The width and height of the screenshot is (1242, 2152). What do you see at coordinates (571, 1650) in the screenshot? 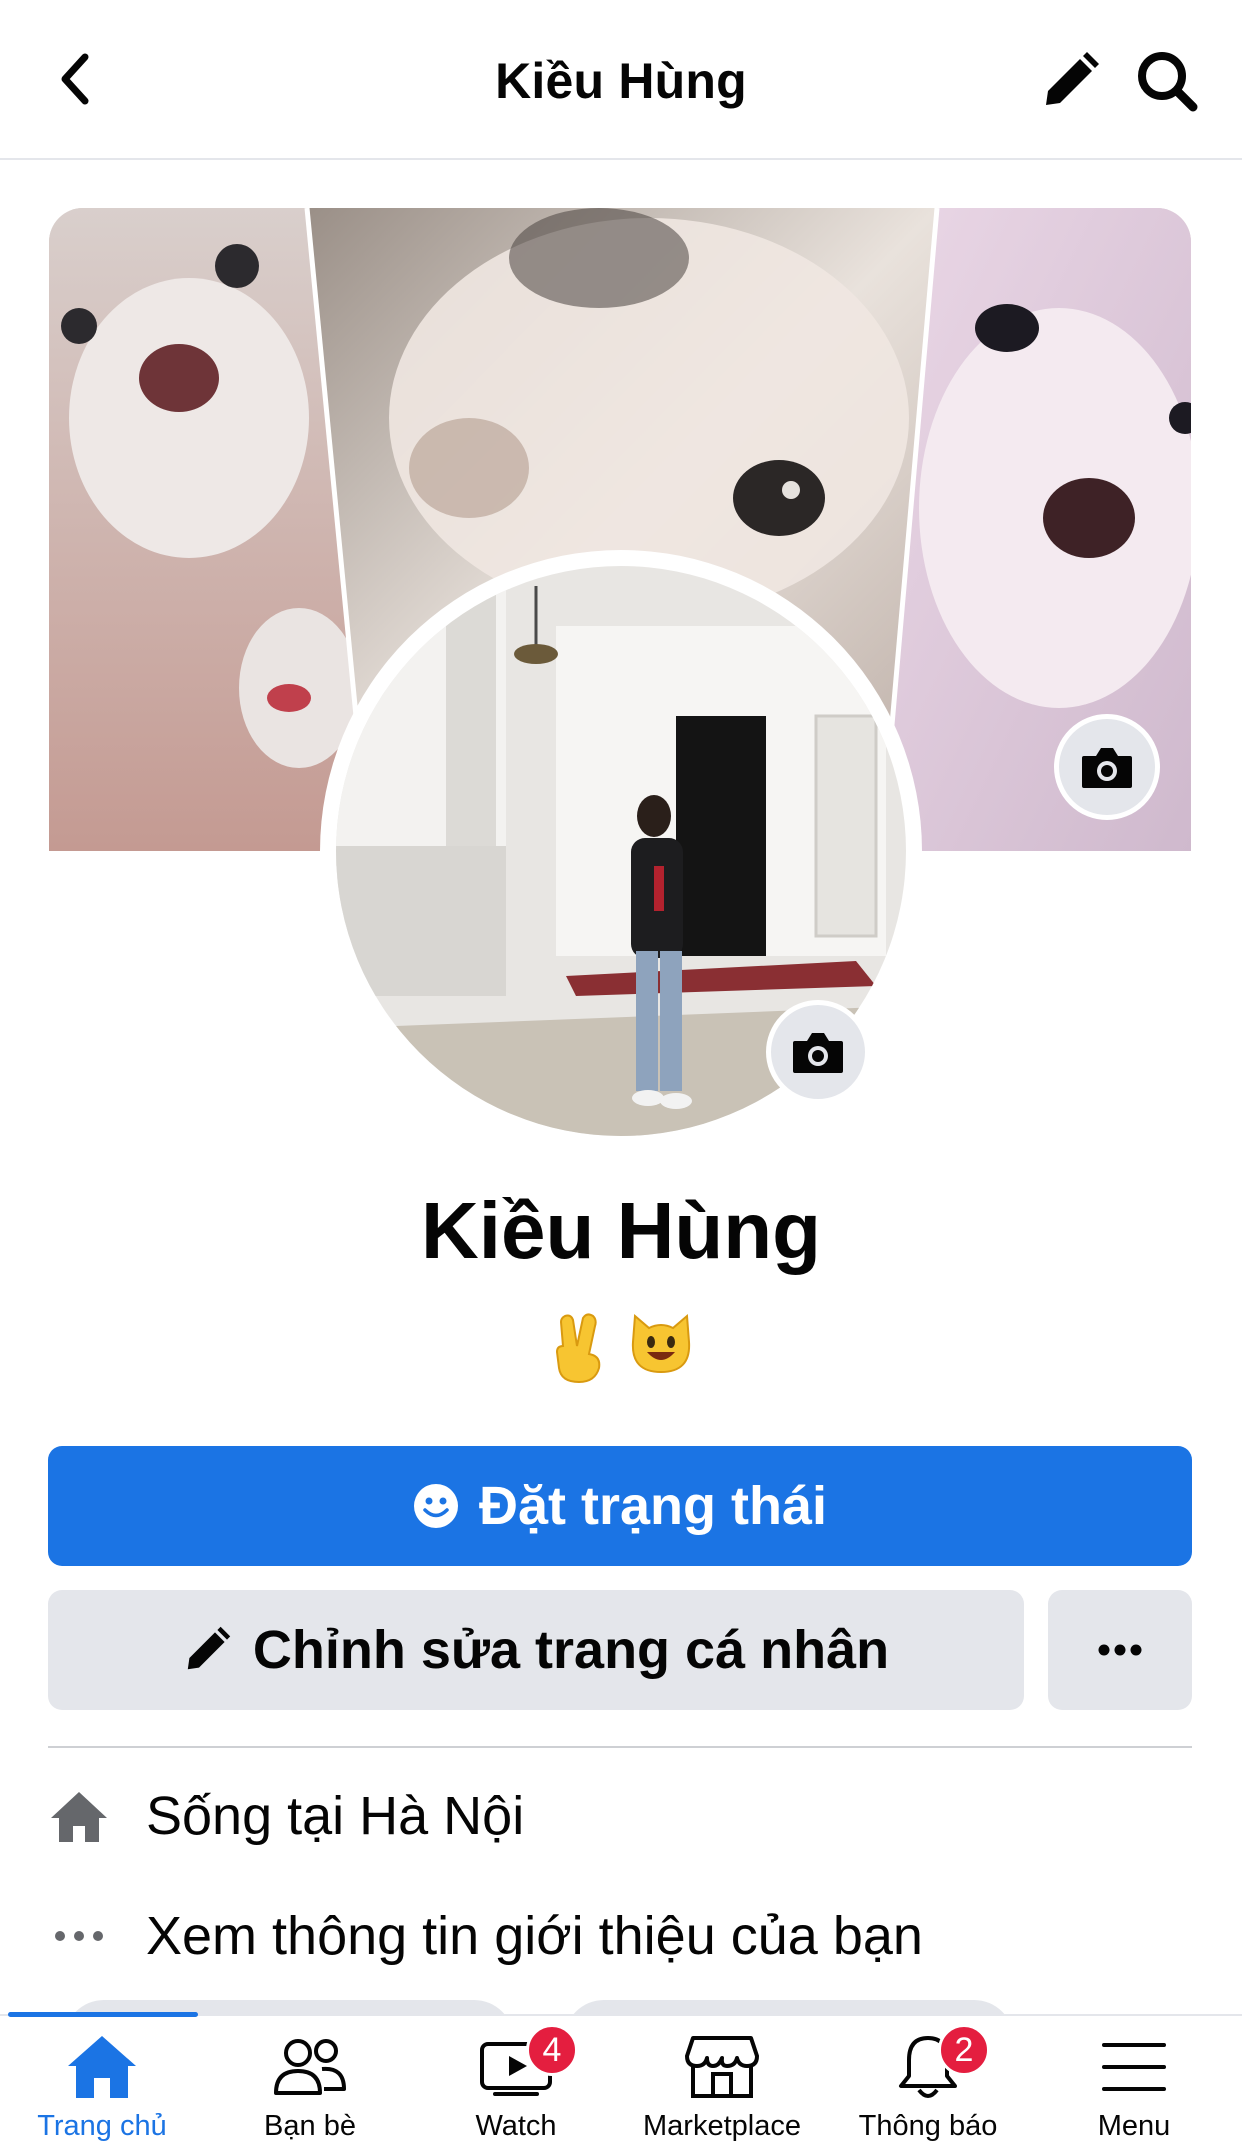
I see `edit-profile-label: Chỉnh sửa trang cá nhân` at bounding box center [571, 1650].